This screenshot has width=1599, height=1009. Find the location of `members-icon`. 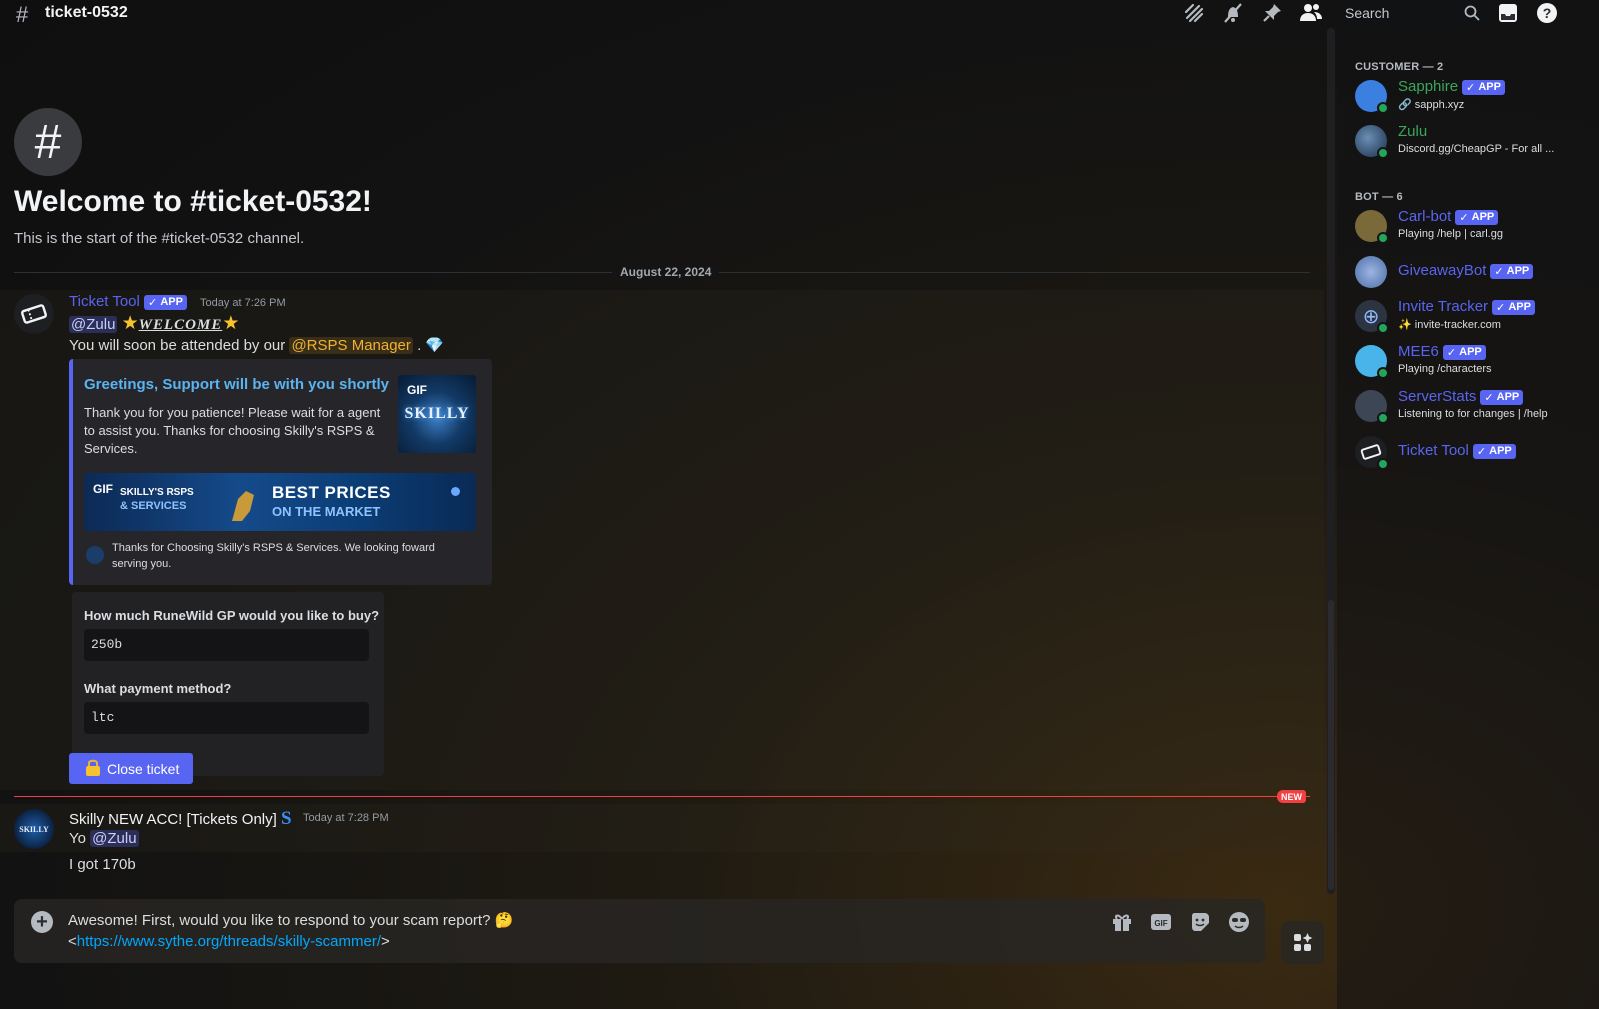

members-icon is located at coordinates (1311, 13).